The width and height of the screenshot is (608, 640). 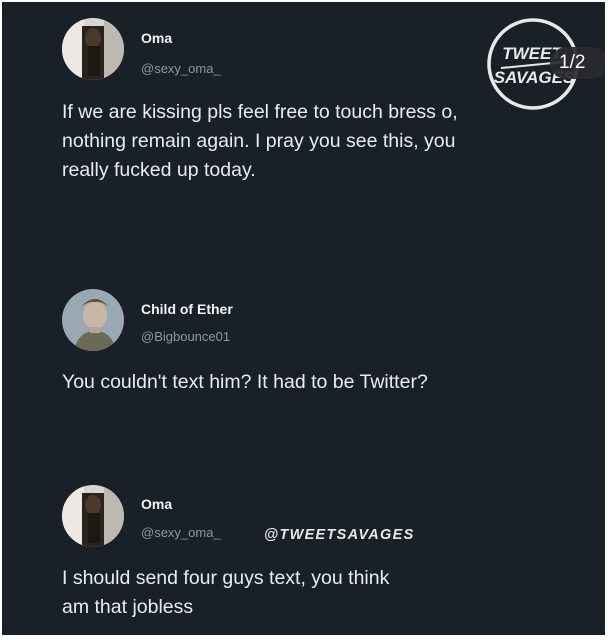 I want to click on image-pager-indicator: 1/2, so click(x=577, y=63).